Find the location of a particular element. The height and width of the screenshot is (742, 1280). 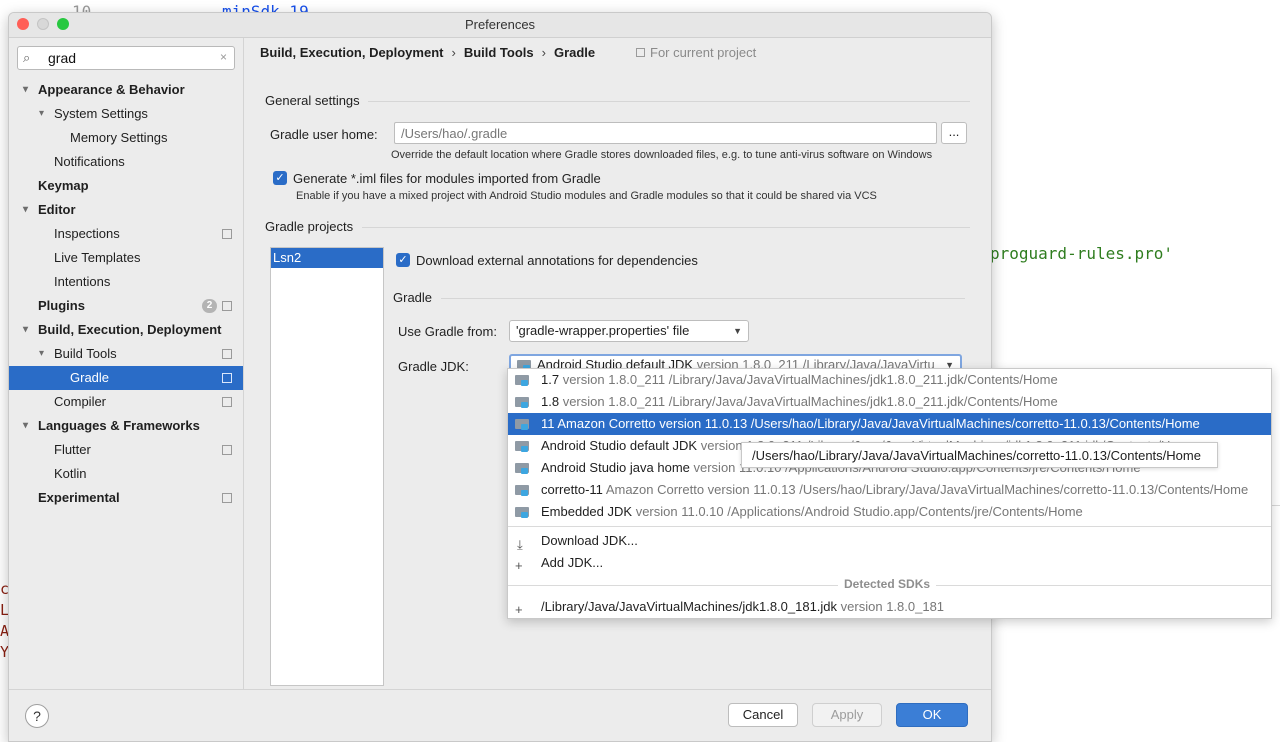

sidebar-item-flutter: Flutter is located at coordinates (126, 450).